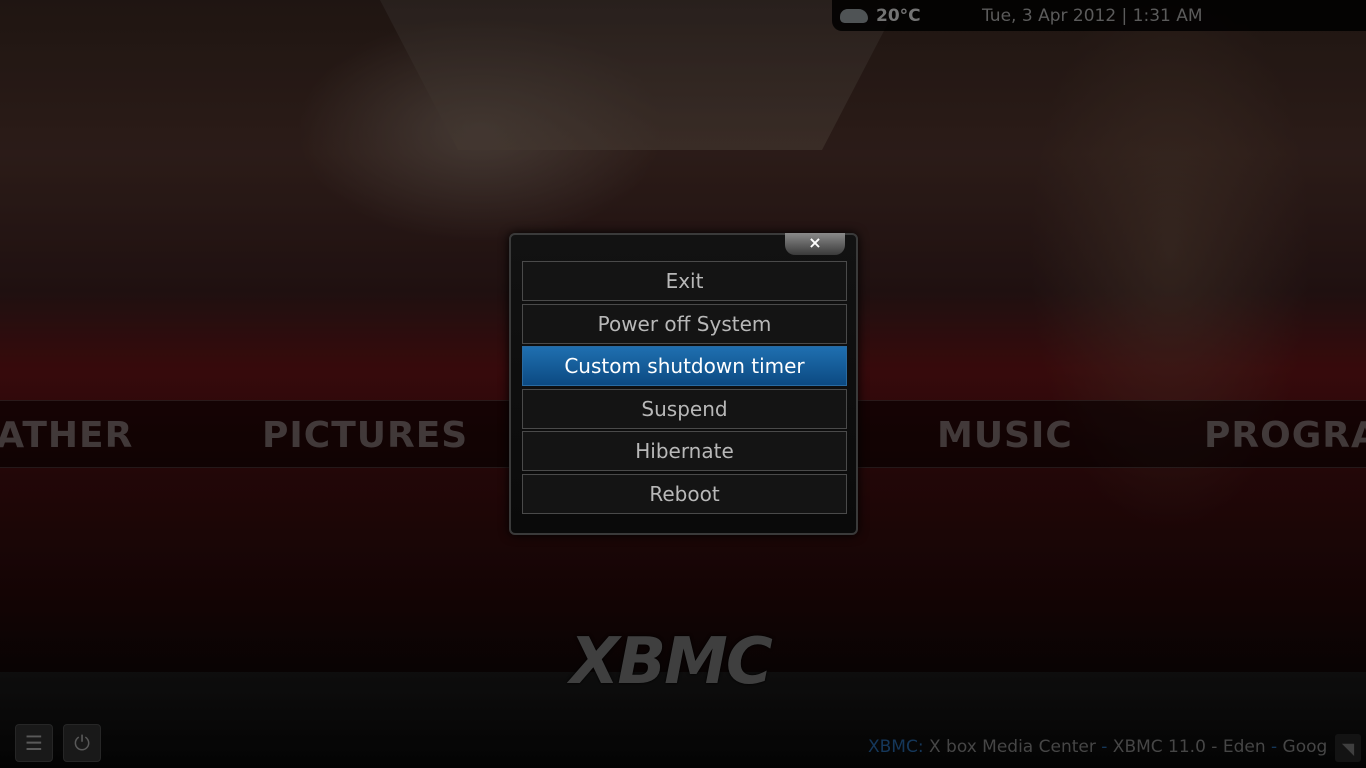 This screenshot has height=768, width=1366. Describe the element at coordinates (684, 366) in the screenshot. I see `option-custom-shutdown-timer: Custom shutdown timer` at that location.